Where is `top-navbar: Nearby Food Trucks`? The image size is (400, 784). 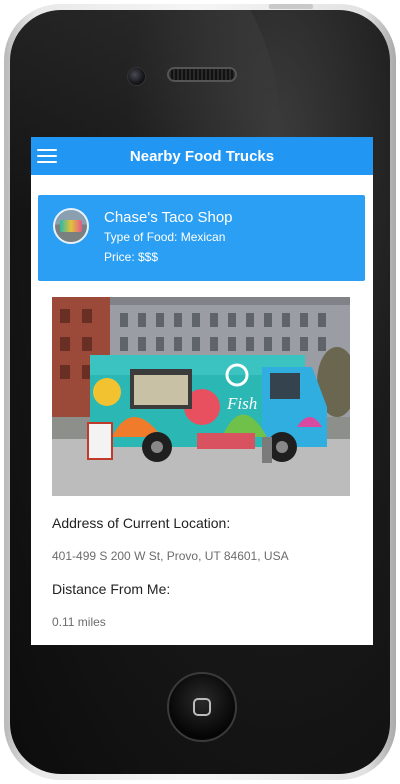 top-navbar: Nearby Food Trucks is located at coordinates (202, 156).